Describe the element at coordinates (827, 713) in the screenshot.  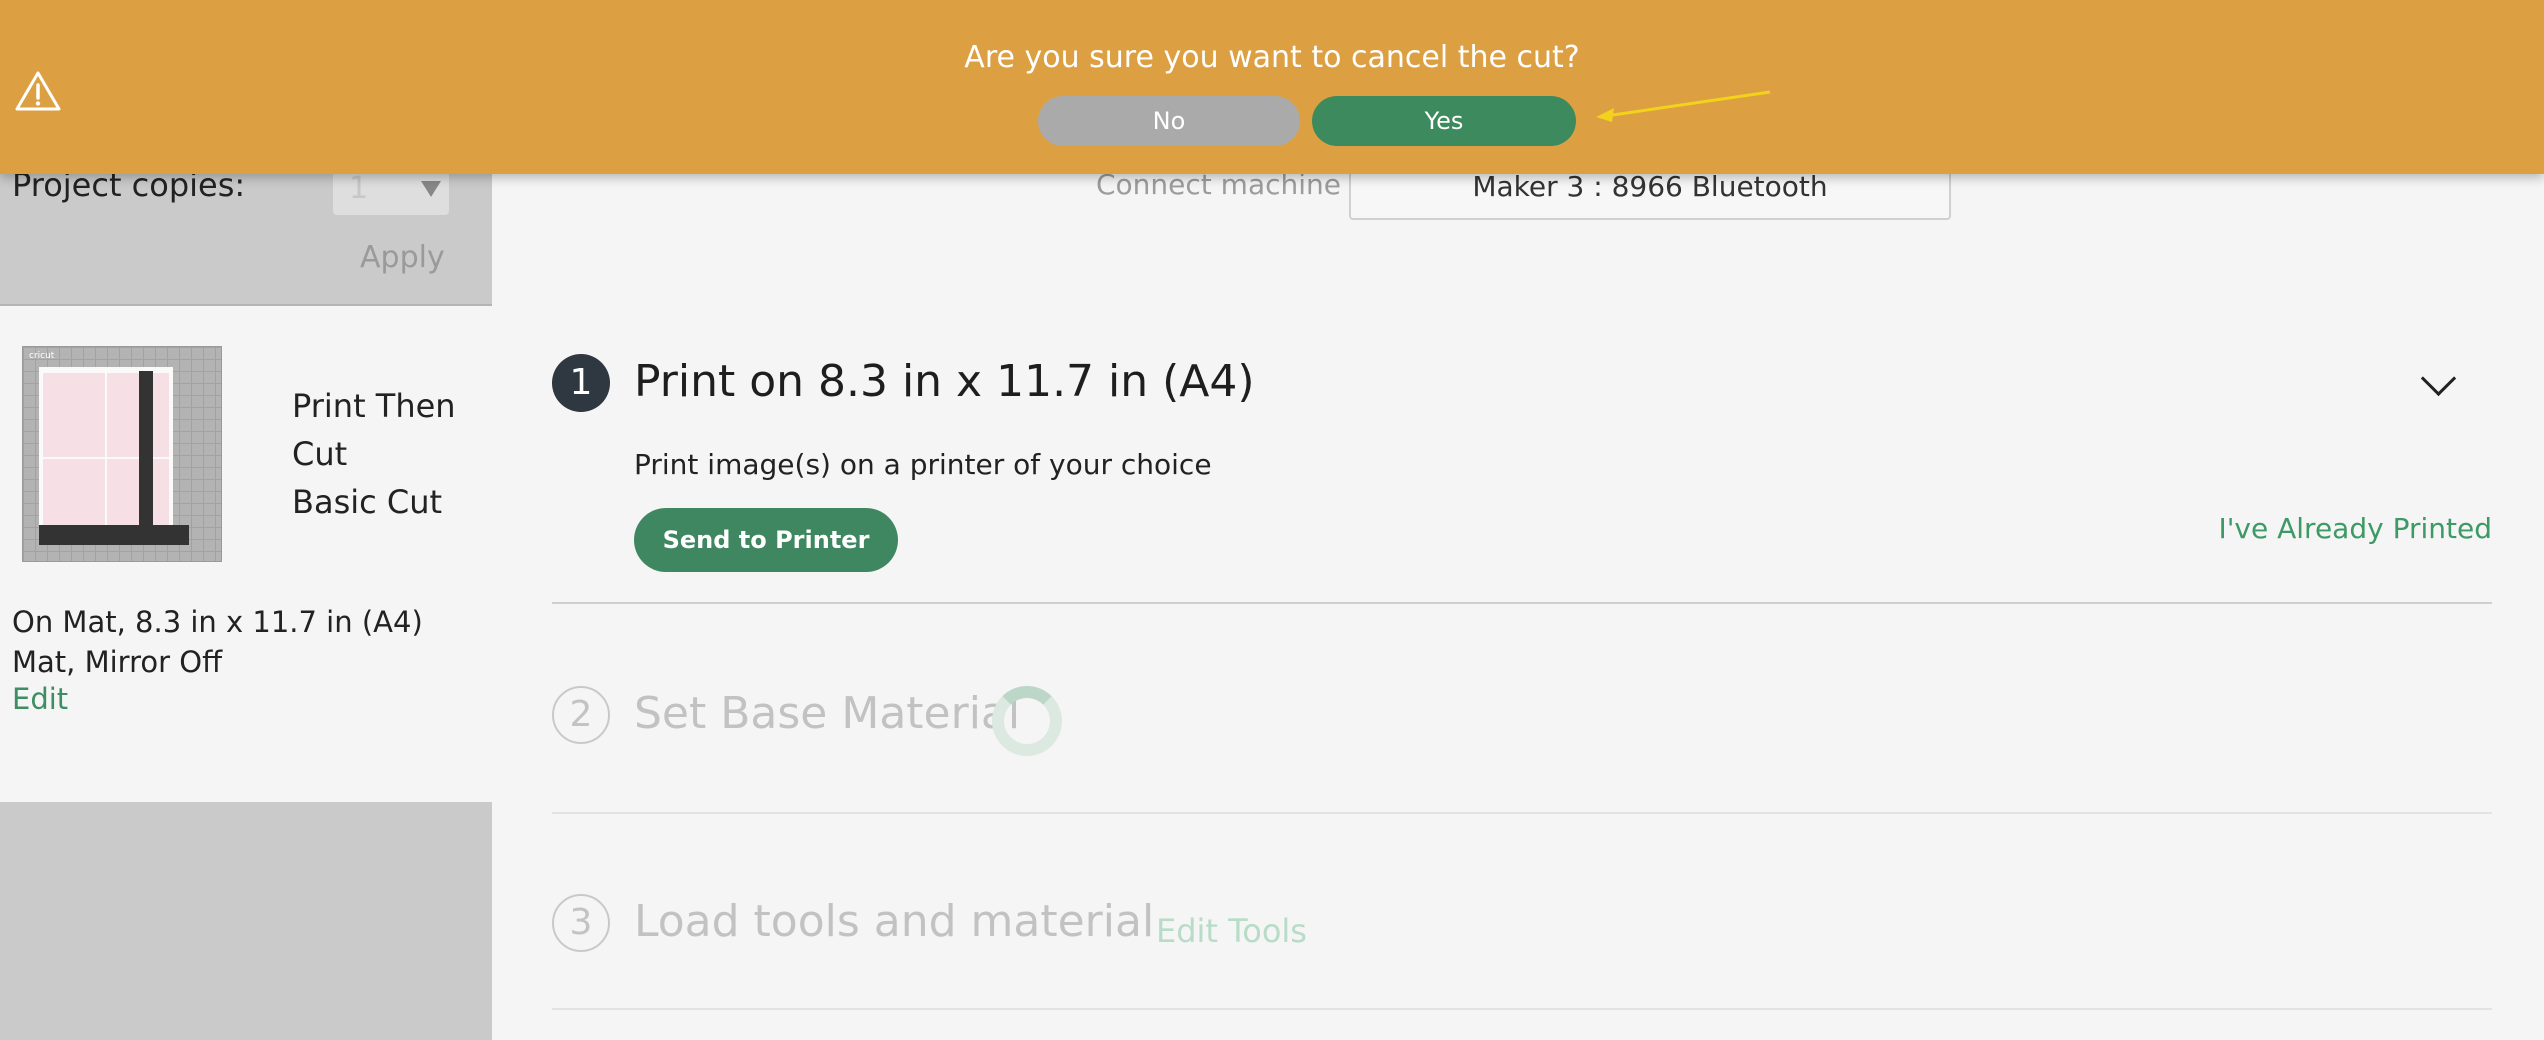
I see `step-2-title: Set Base Material` at that location.